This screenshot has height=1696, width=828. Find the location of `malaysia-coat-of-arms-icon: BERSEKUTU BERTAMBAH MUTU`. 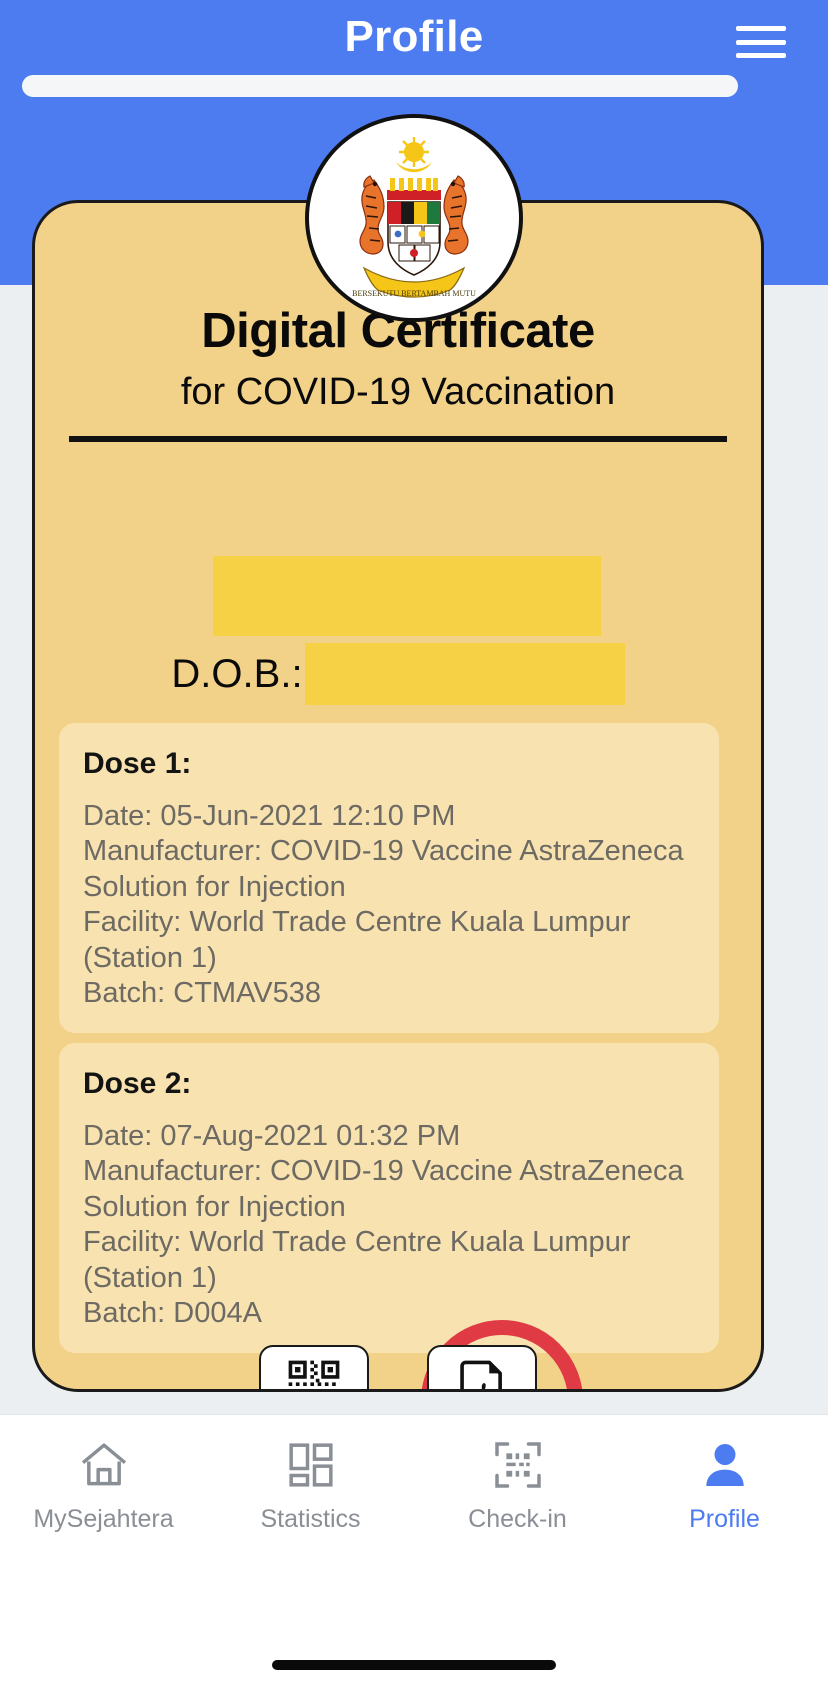

malaysia-coat-of-arms-icon: BERSEKUTU BERTAMBAH MUTU is located at coordinates (414, 218).